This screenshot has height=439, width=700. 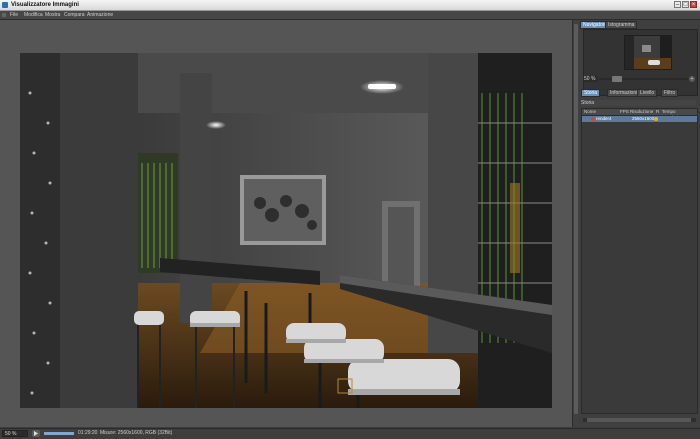 What do you see at coordinates (670, 93) in the screenshot?
I see `tab-filtro: Filtro` at bounding box center [670, 93].